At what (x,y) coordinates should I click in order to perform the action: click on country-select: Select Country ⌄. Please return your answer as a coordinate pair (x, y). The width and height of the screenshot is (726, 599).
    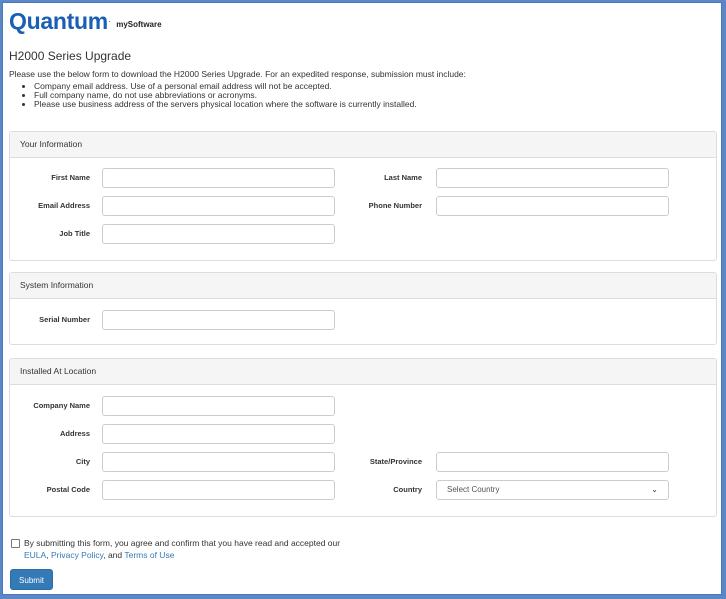
    Looking at the image, I should click on (552, 490).